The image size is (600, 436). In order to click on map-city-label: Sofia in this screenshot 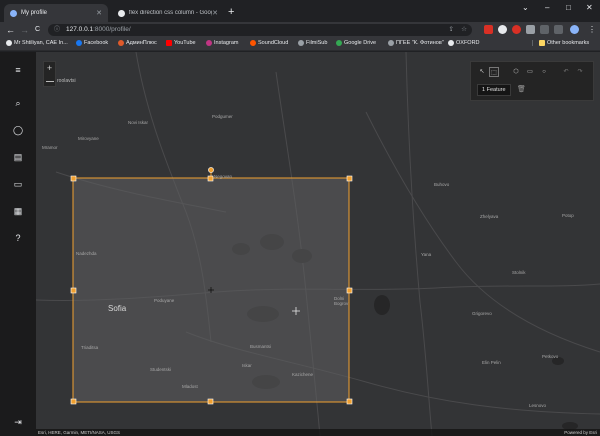, I will do `click(117, 308)`.